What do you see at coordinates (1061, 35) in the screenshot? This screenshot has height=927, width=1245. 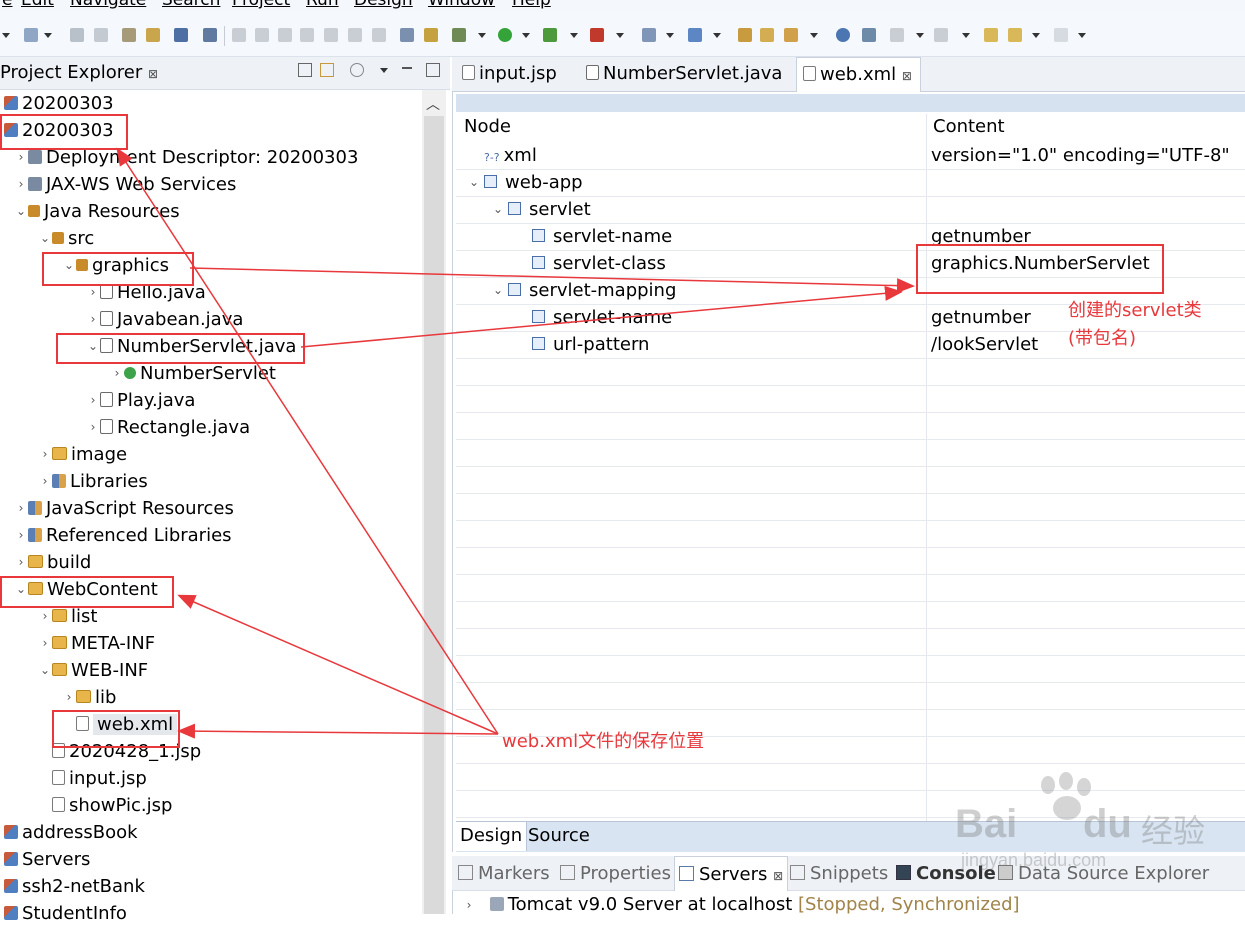 I see `forward-icon` at bounding box center [1061, 35].